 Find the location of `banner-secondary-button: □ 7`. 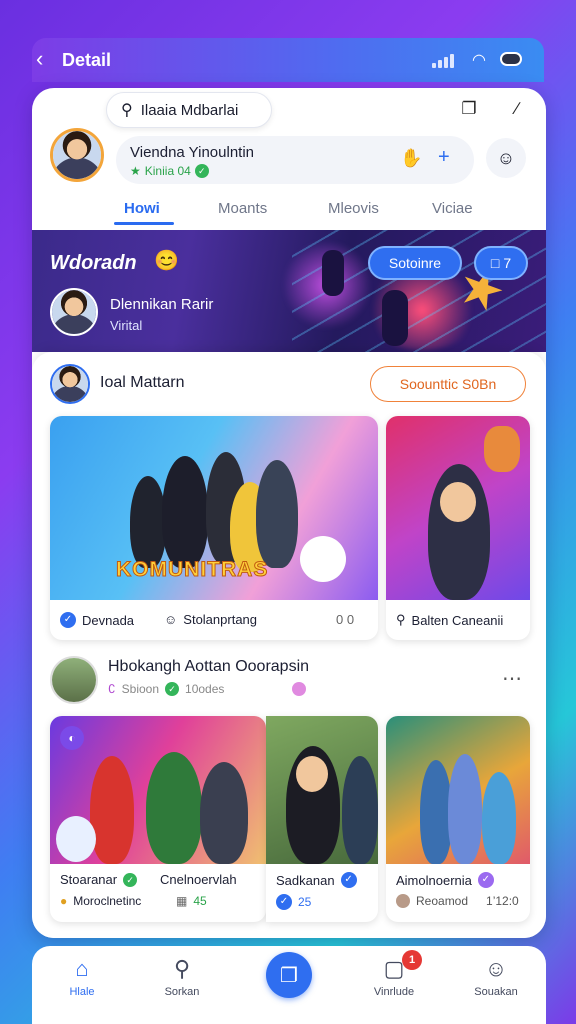

banner-secondary-button: □ 7 is located at coordinates (501, 263).